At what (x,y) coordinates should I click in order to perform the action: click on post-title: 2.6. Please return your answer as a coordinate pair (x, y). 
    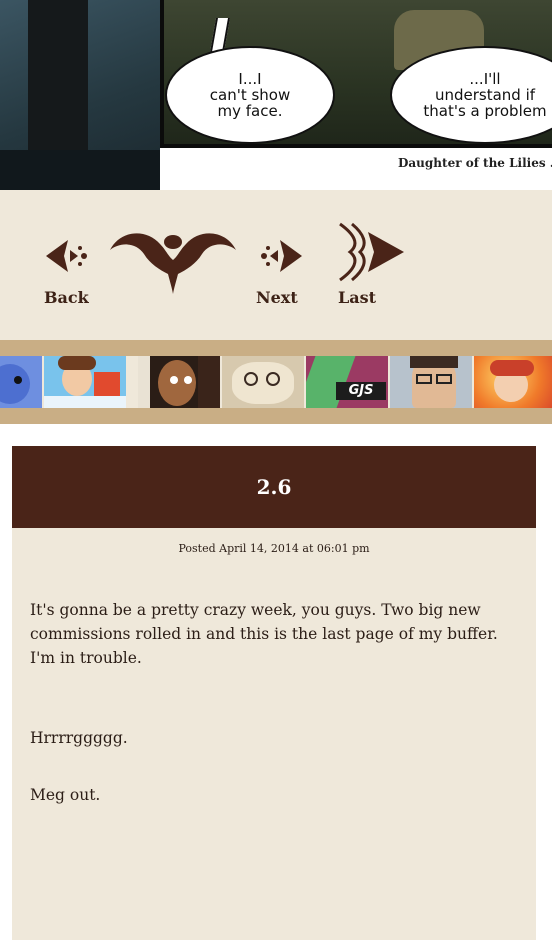
    Looking at the image, I should click on (274, 487).